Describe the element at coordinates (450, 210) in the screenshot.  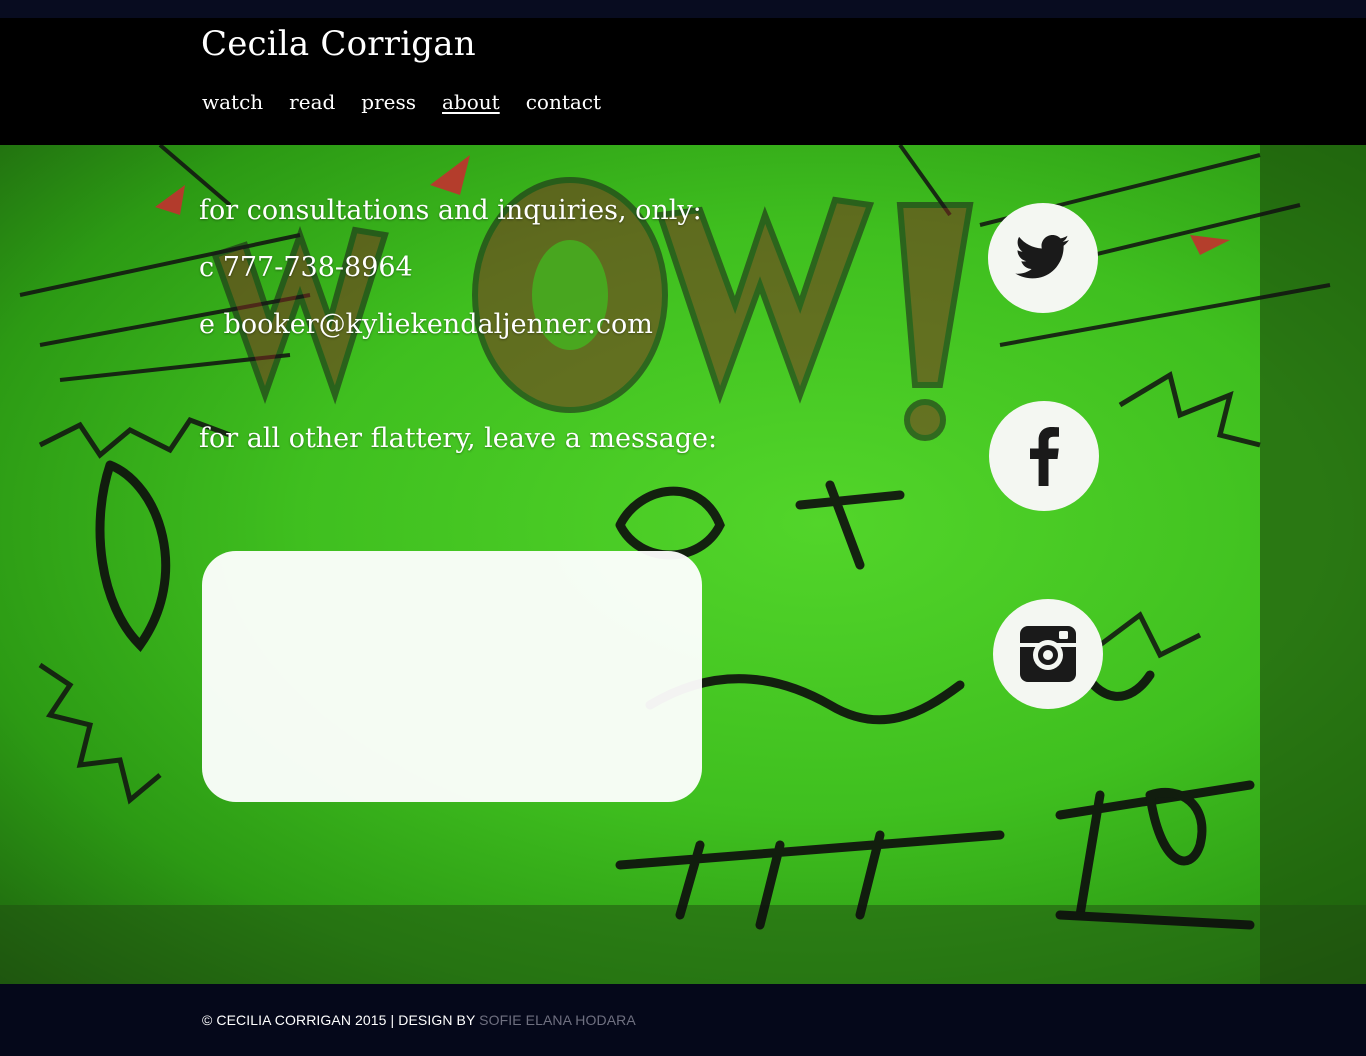
I see `consultations-heading: for consultations and inquiries, only:` at that location.